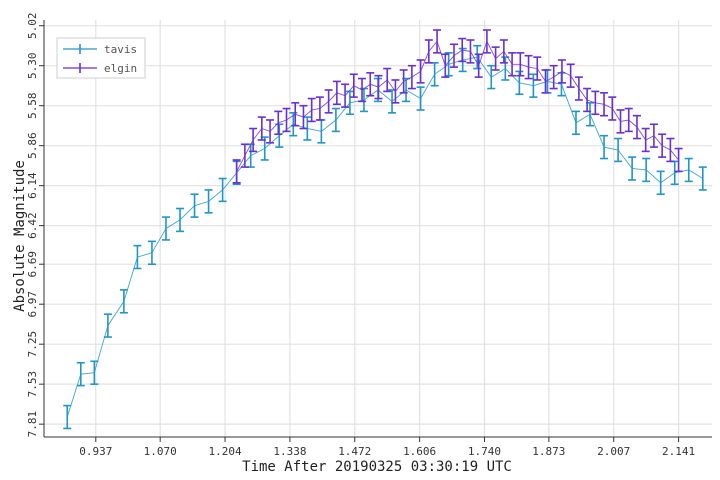  I want to click on x-tick-label: 1.606, so click(419, 451).